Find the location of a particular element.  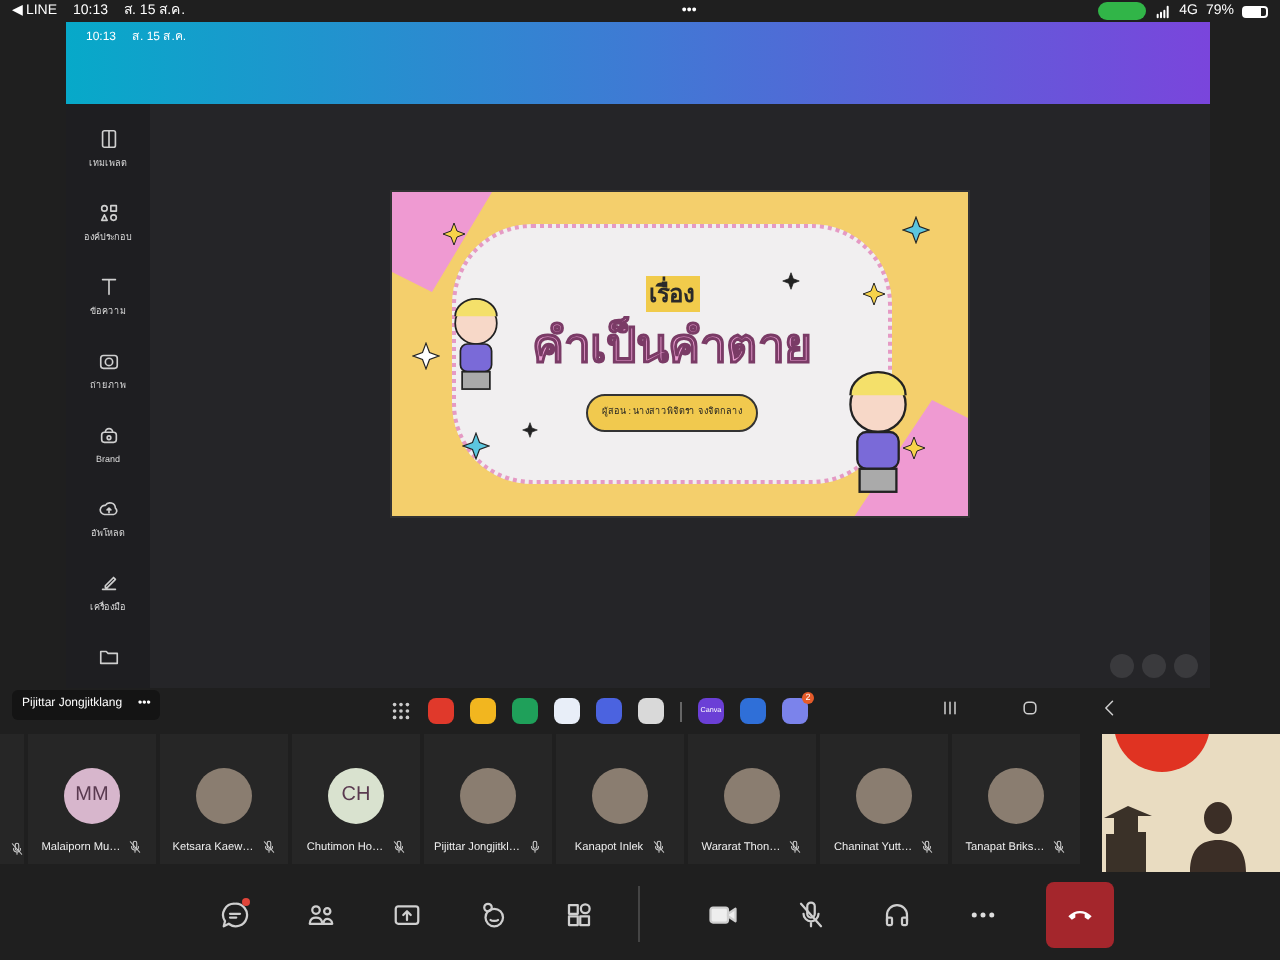

shapes-icon is located at coordinates (108, 213).